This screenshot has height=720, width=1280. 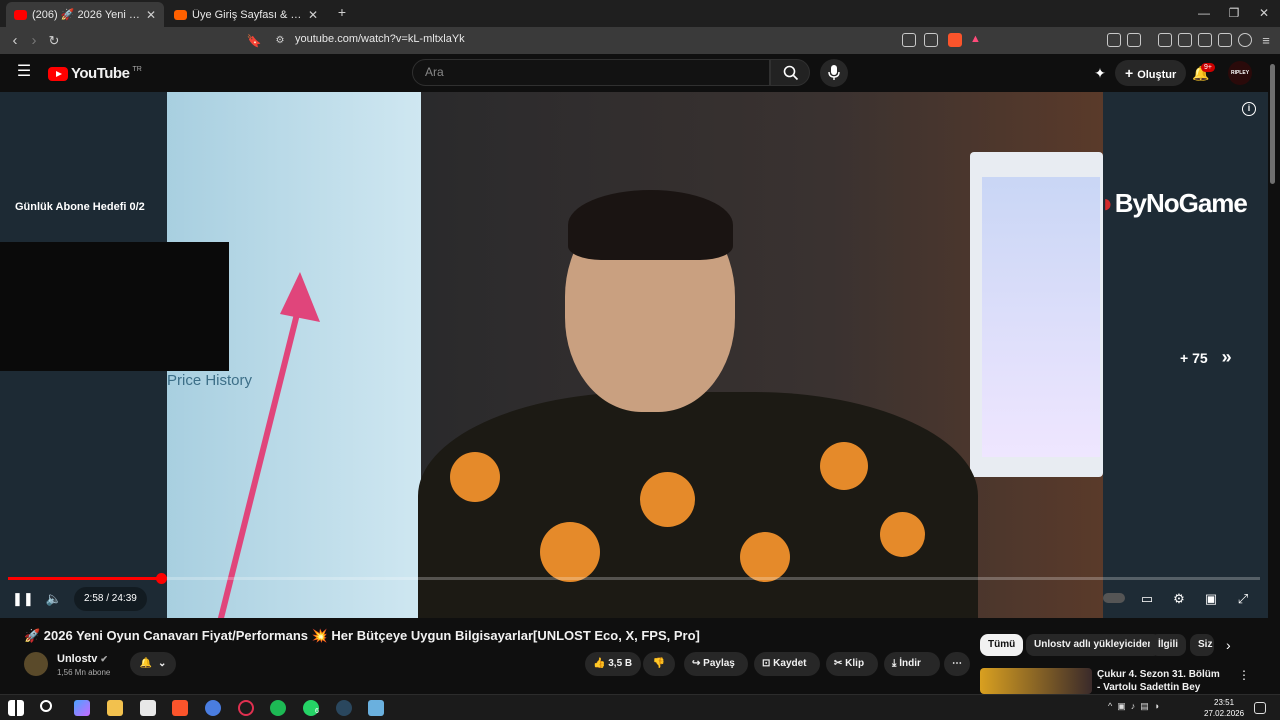 What do you see at coordinates (1179, 599) in the screenshot?
I see `settings-gear-icon: ⚙` at bounding box center [1179, 599].